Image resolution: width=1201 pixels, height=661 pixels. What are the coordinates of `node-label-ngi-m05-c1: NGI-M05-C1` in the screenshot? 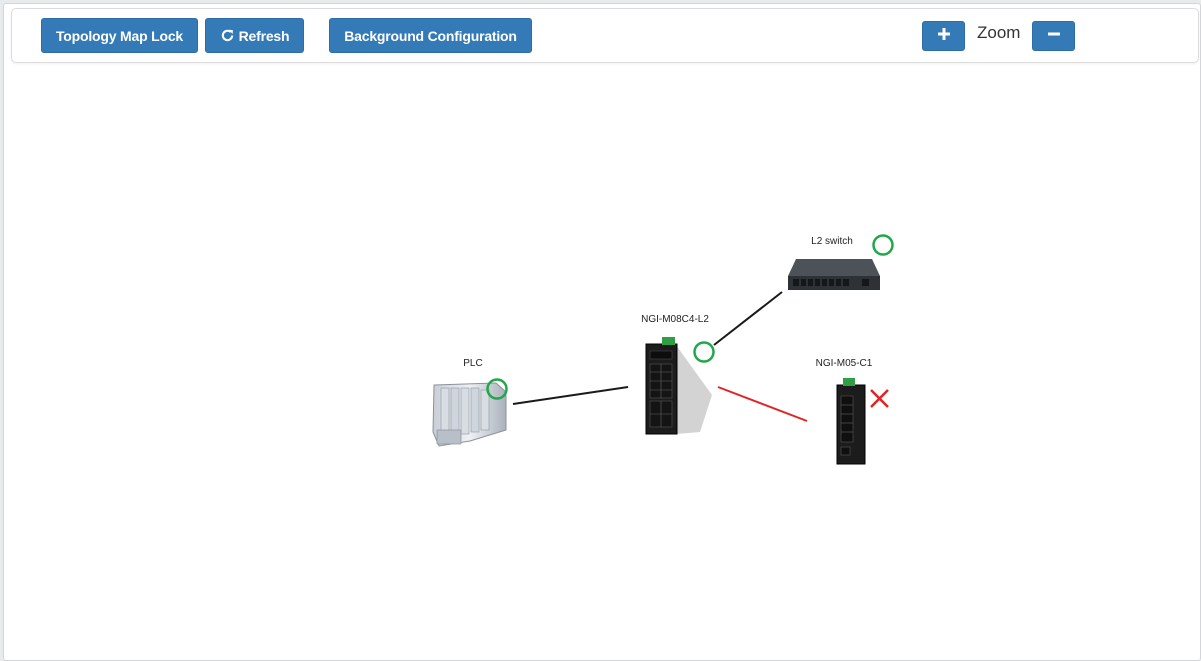 It's located at (844, 363).